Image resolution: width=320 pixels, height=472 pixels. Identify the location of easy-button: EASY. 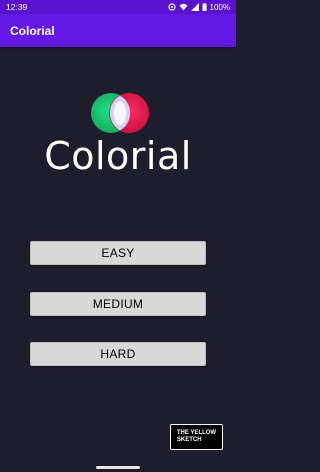
(118, 253).